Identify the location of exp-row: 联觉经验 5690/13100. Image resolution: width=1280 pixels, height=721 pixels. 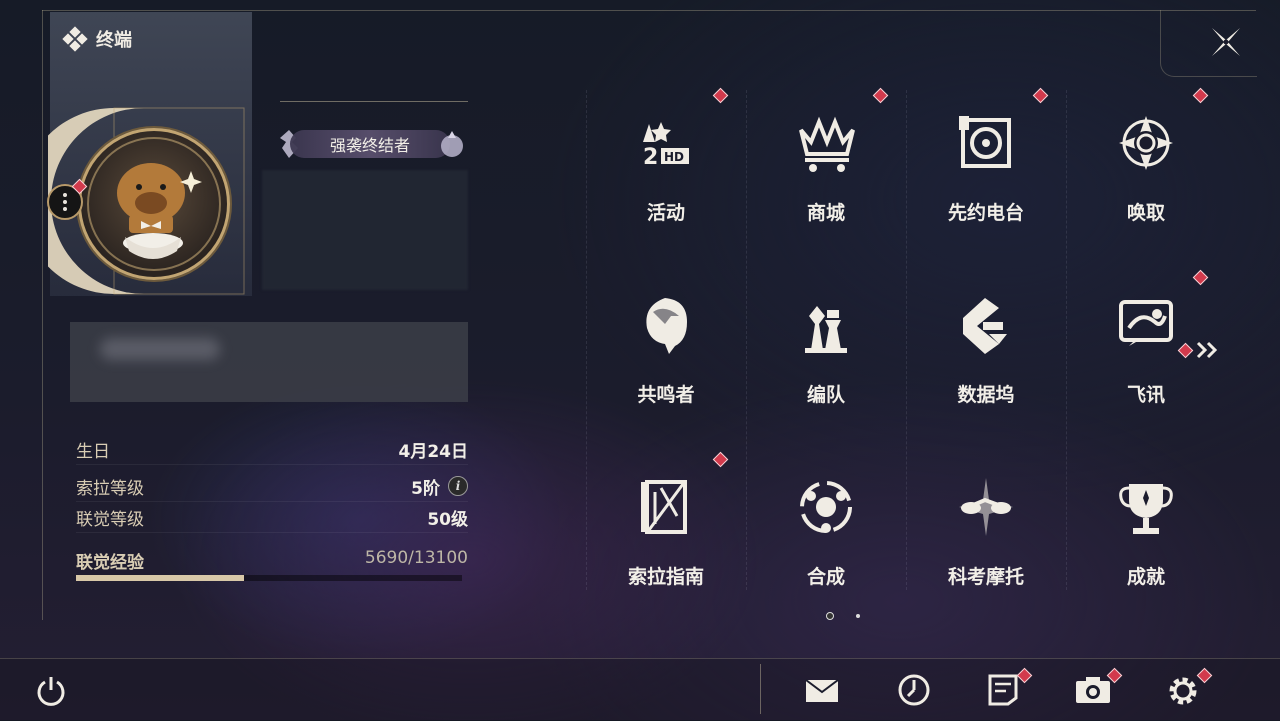
(272, 560).